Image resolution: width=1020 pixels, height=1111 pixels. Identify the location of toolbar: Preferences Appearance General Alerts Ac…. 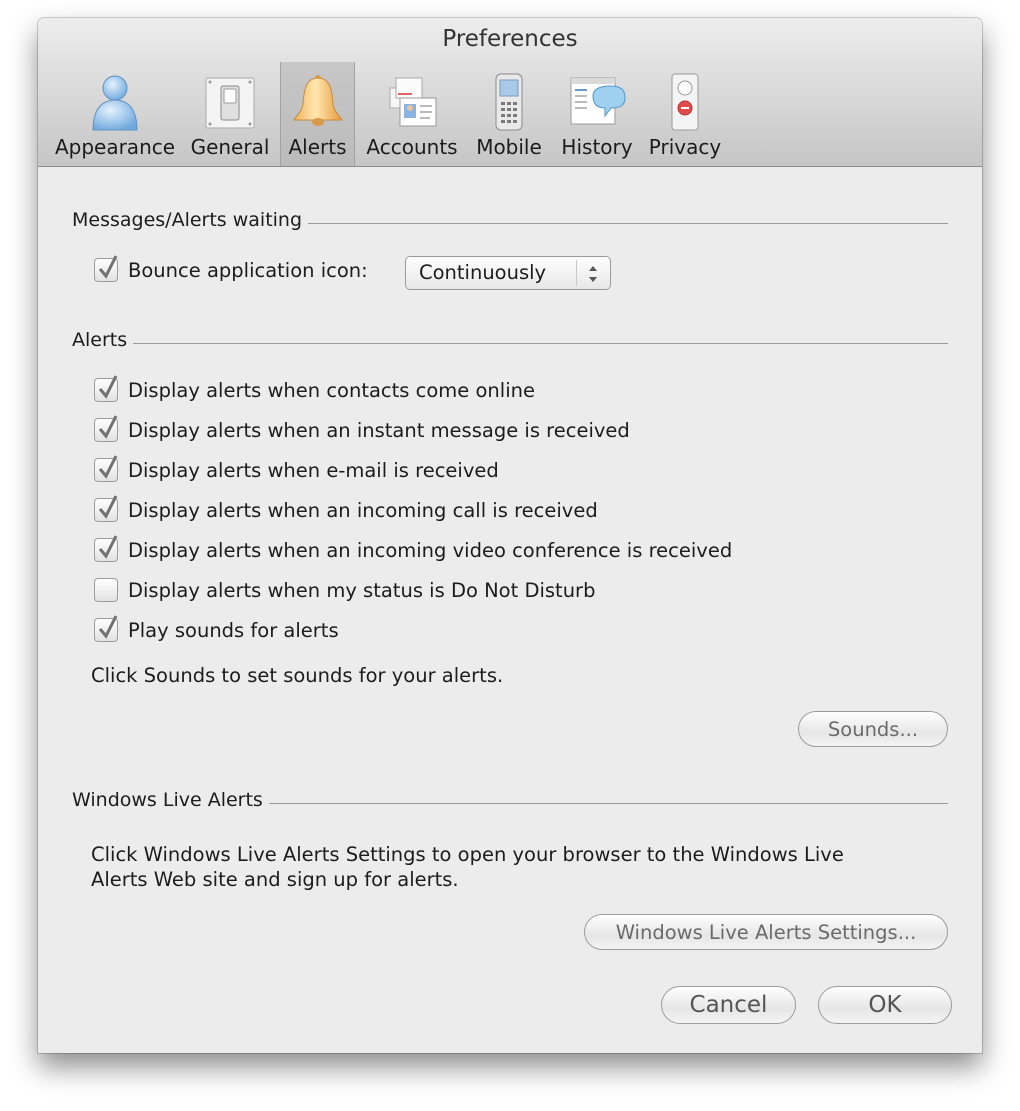
(510, 92).